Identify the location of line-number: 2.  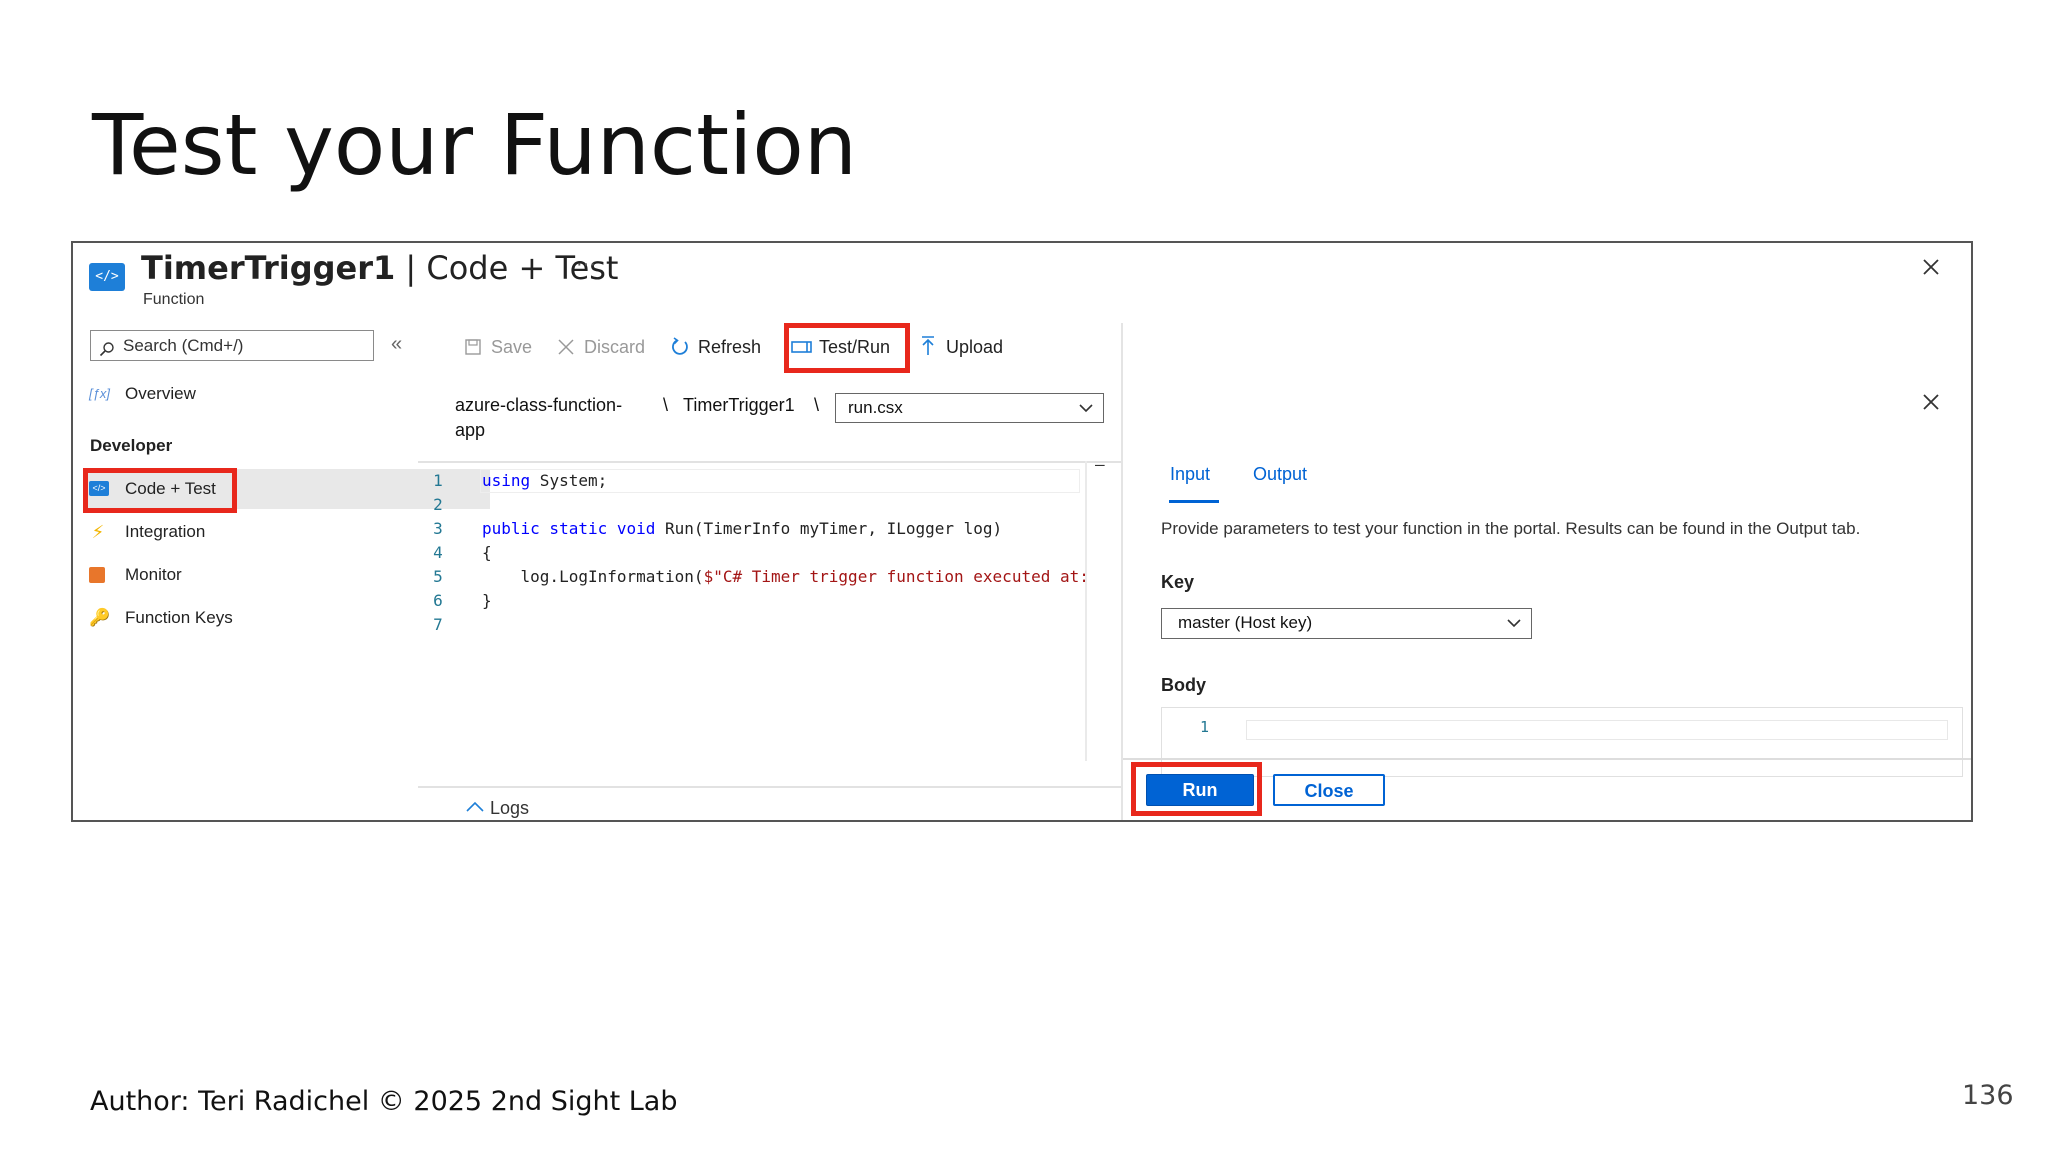
(438, 504).